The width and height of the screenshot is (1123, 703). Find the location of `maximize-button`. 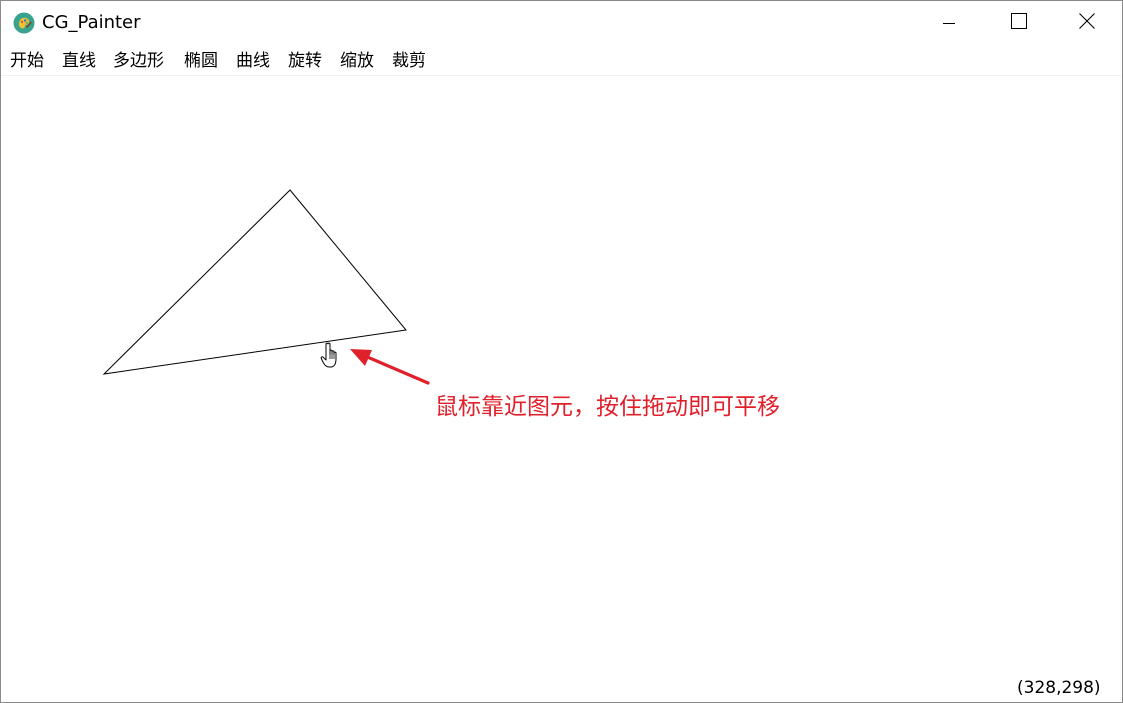

maximize-button is located at coordinates (1019, 23).